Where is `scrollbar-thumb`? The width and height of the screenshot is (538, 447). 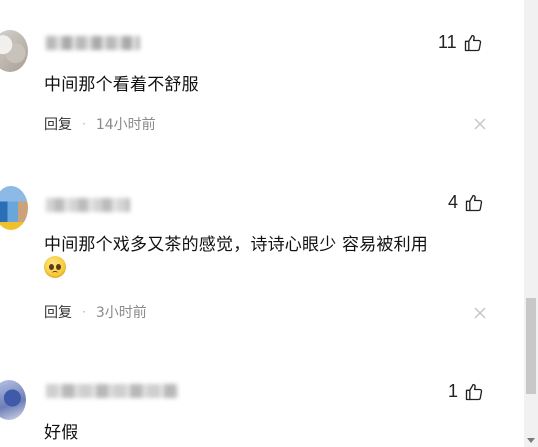
scrollbar-thumb is located at coordinates (531, 346).